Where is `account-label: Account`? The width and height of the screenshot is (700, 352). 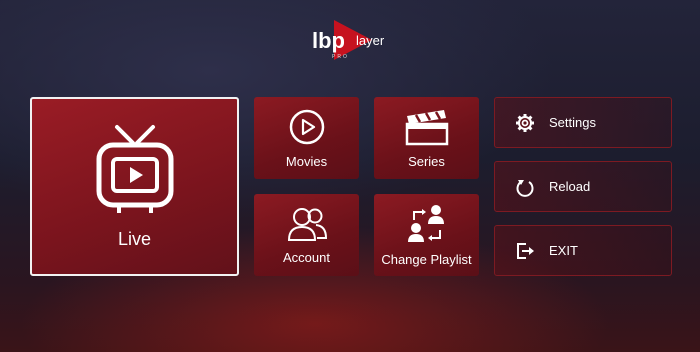
account-label: Account is located at coordinates (306, 257).